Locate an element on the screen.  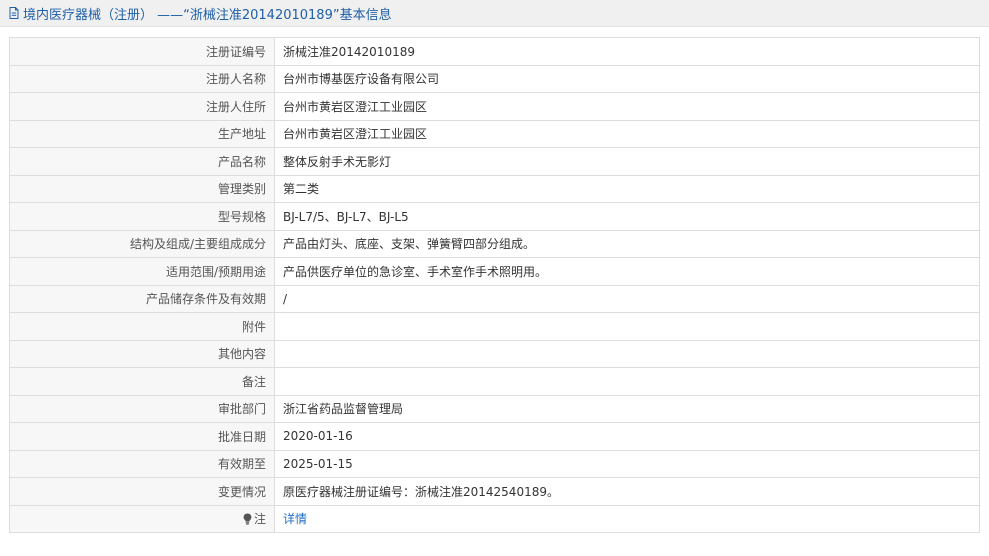
note-row: 注 详情 is located at coordinates (494, 518).